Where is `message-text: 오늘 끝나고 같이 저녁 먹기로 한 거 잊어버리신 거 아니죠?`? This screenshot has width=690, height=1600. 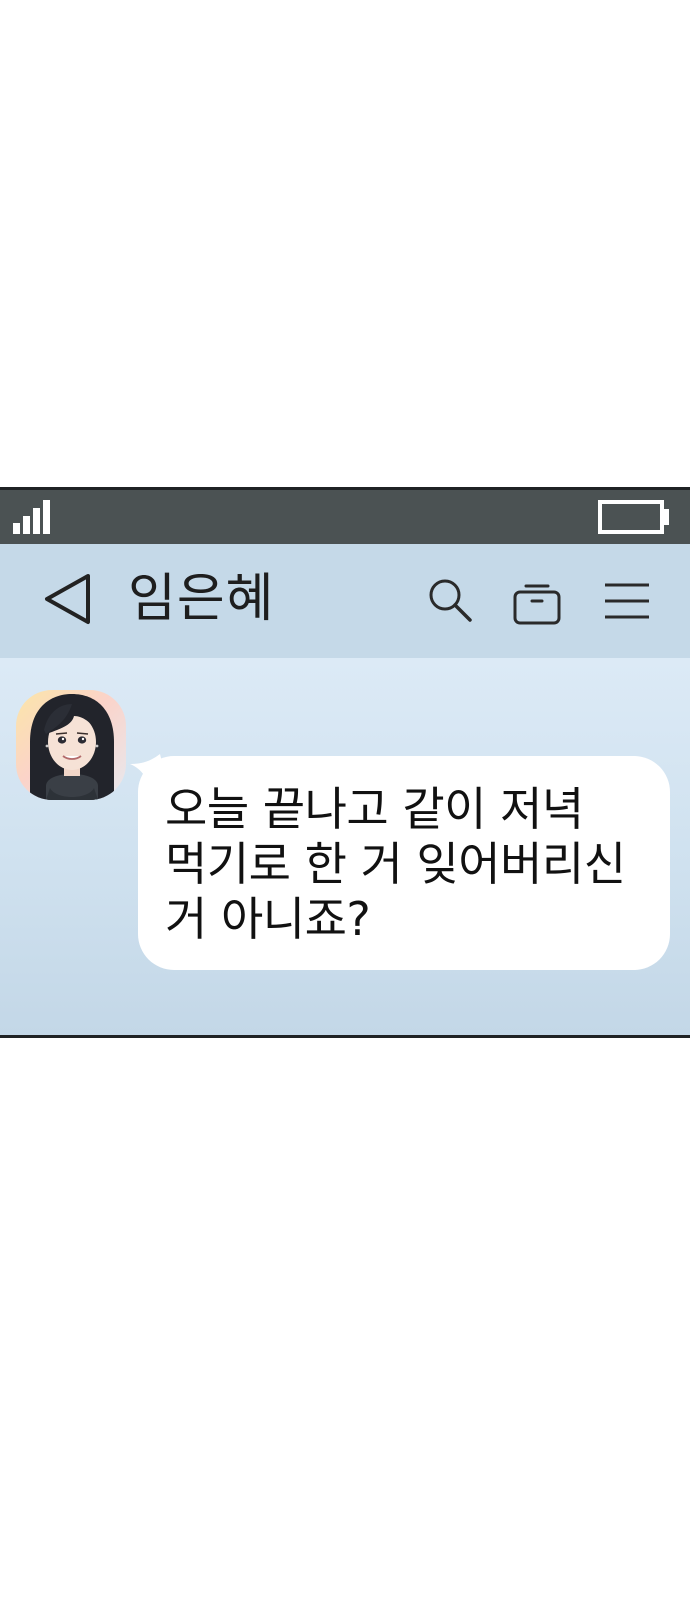
message-text: 오늘 끝나고 같이 저녁 먹기로 한 거 잊어버리신 거 아니죠? is located at coordinates (395, 864).